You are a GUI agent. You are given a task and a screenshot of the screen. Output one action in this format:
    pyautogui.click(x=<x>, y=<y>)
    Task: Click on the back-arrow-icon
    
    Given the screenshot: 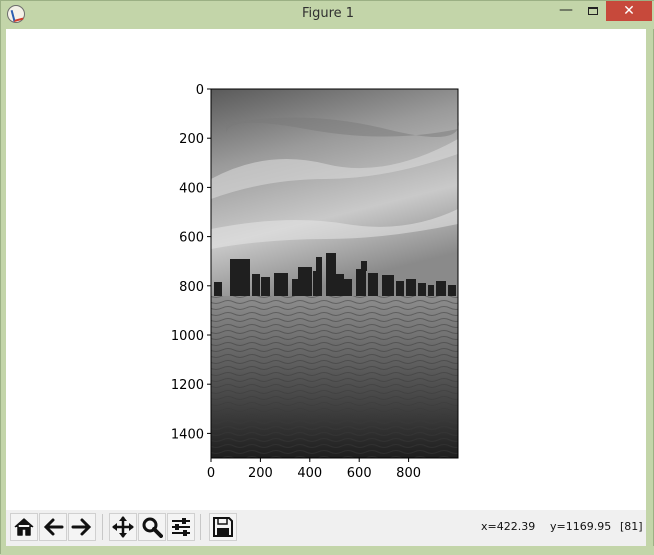 What is the action you would take?
    pyautogui.click(x=53, y=527)
    